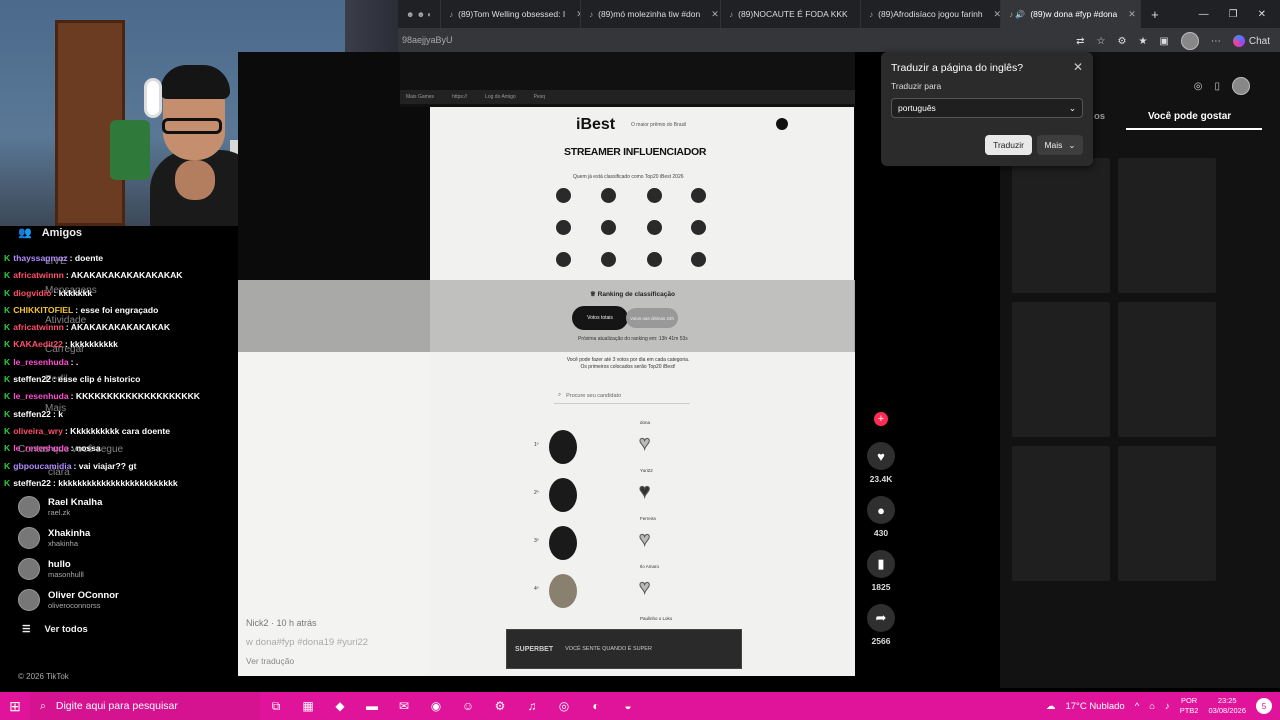 The width and height of the screenshot is (1280, 720). I want to click on comment-icon: ●, so click(881, 510).